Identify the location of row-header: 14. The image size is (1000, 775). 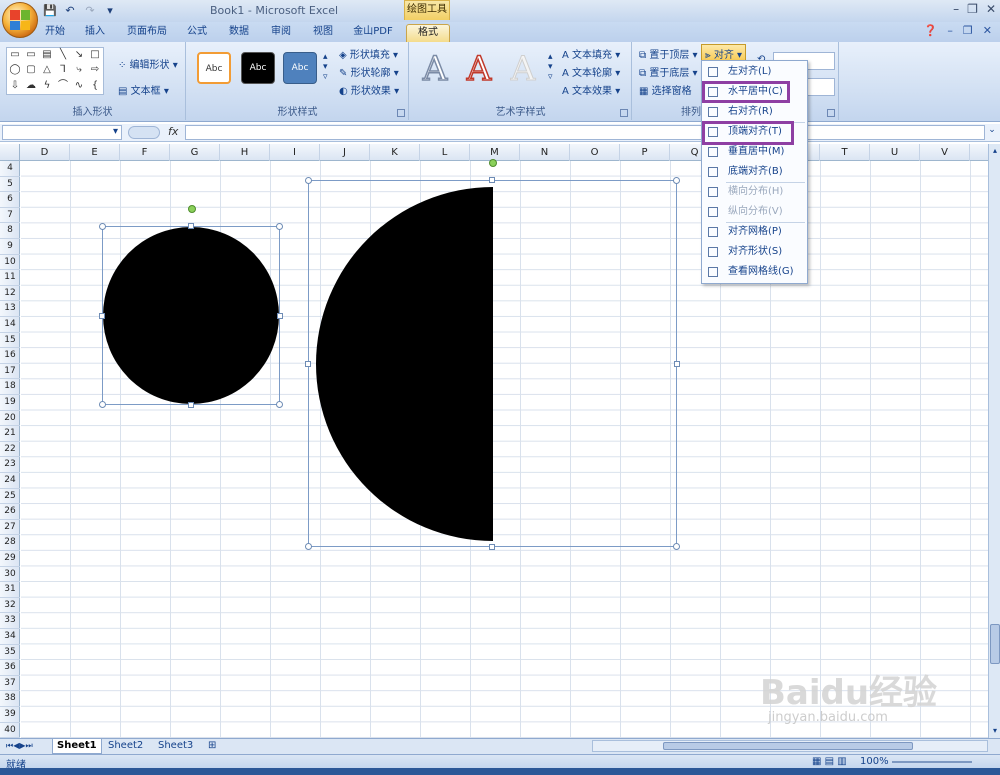
(10, 325).